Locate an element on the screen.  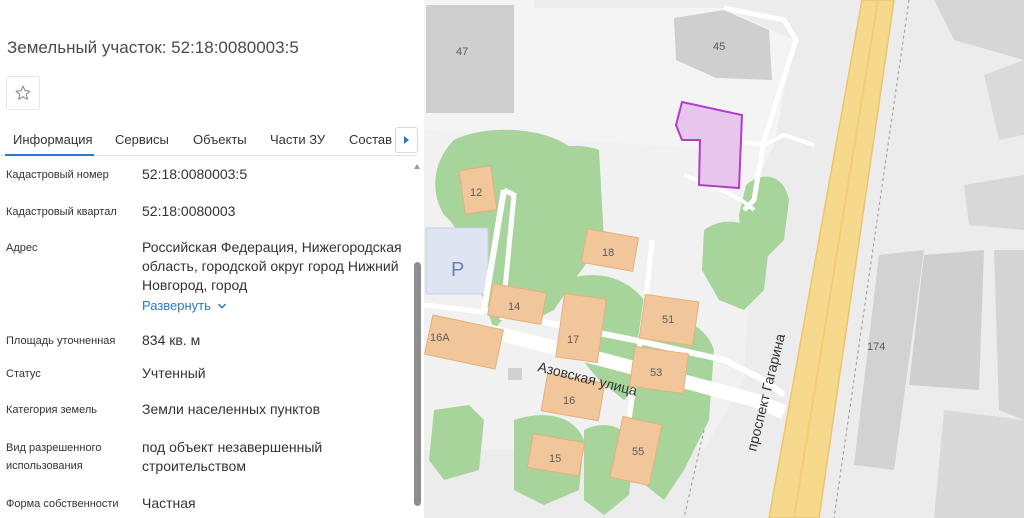
tab-services: Сервисы is located at coordinates (142, 139).